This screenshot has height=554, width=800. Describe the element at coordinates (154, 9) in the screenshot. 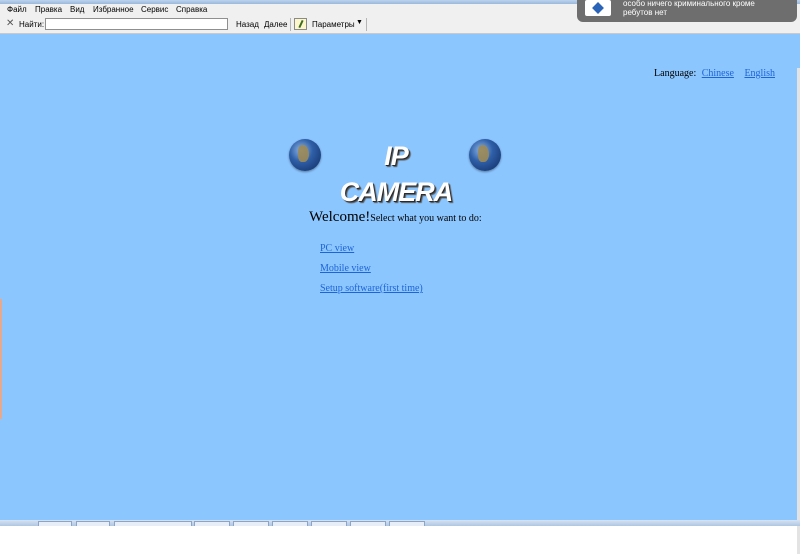

I see `menu-tools: Сервис` at that location.